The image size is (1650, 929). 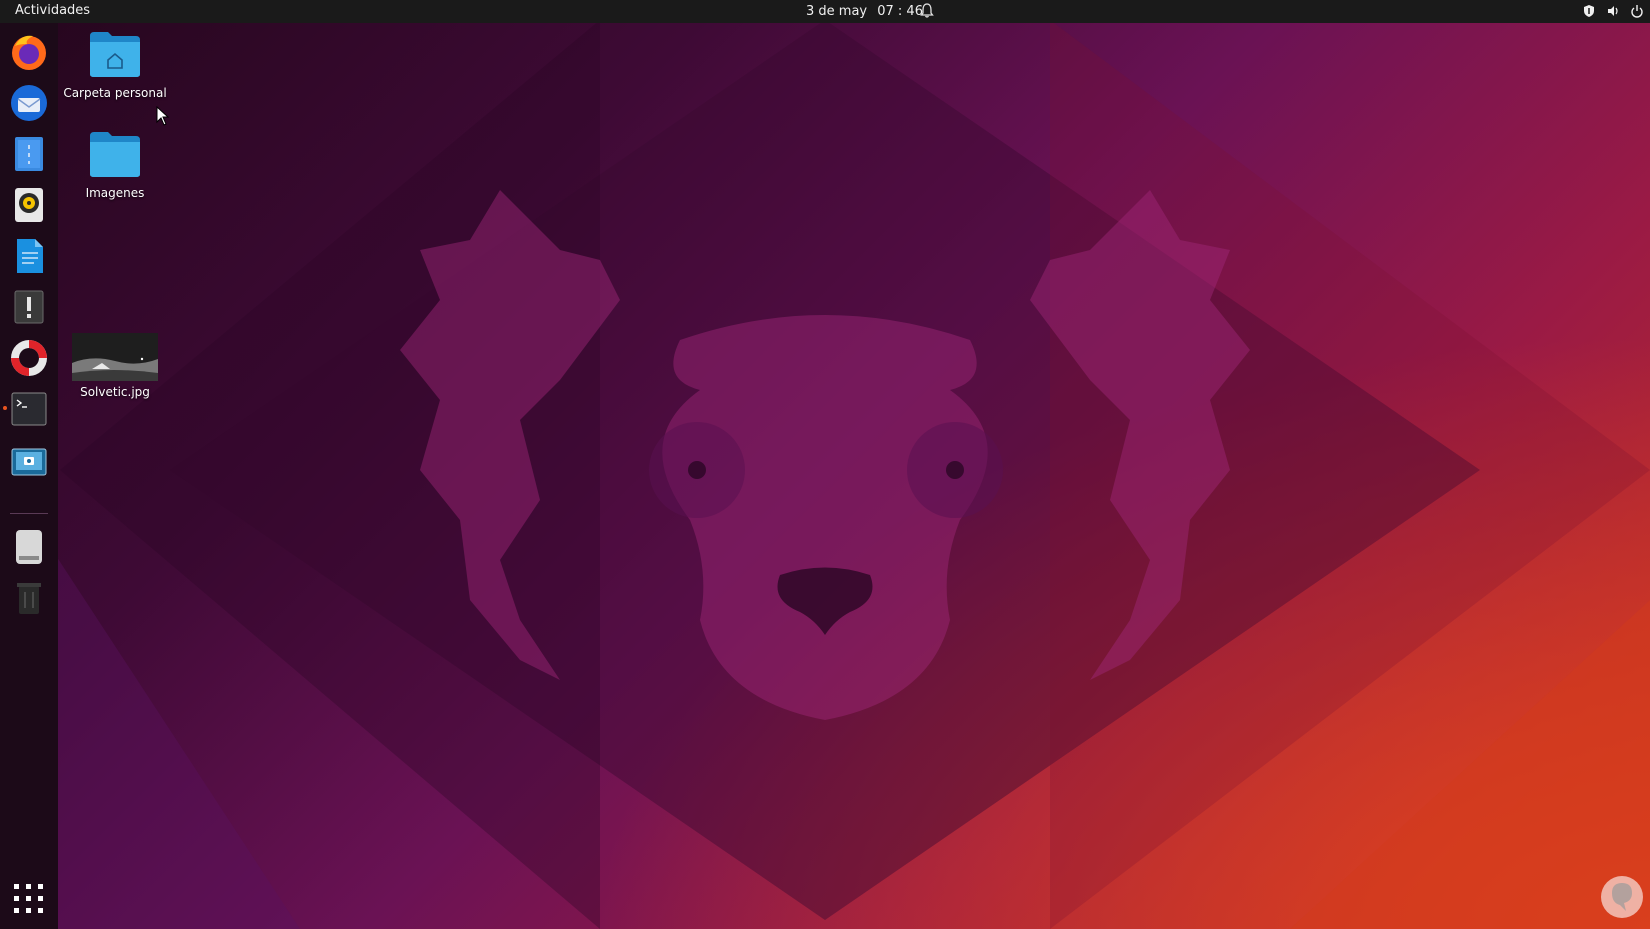 I want to click on firefox-icon, so click(x=29, y=52).